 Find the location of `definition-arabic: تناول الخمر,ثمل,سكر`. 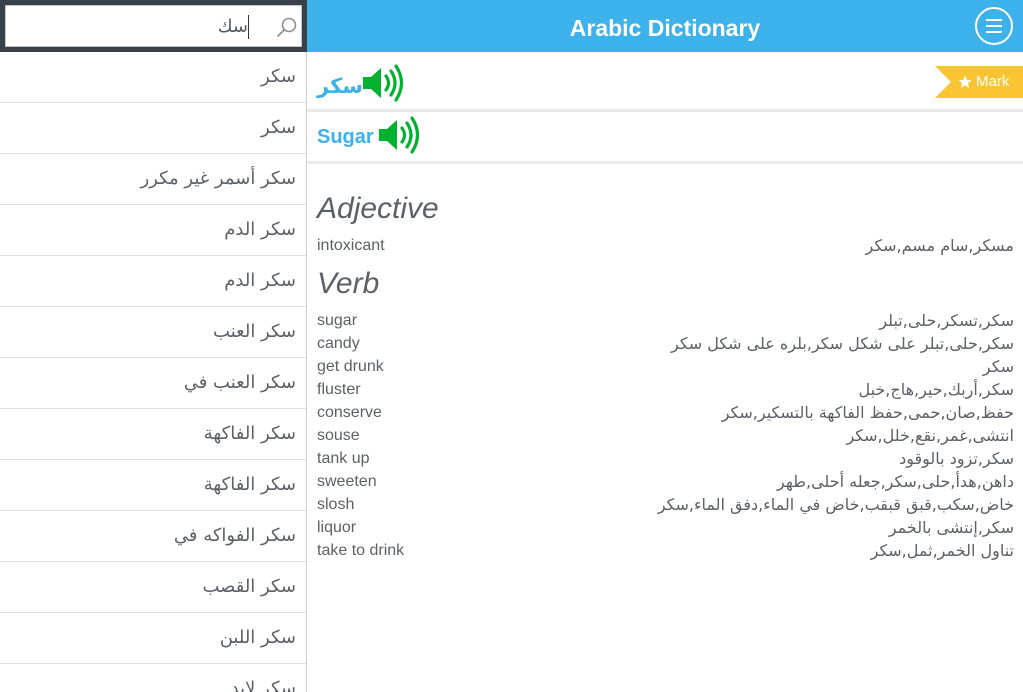

definition-arabic: تناول الخمر,ثمل,سكر is located at coordinates (942, 550).